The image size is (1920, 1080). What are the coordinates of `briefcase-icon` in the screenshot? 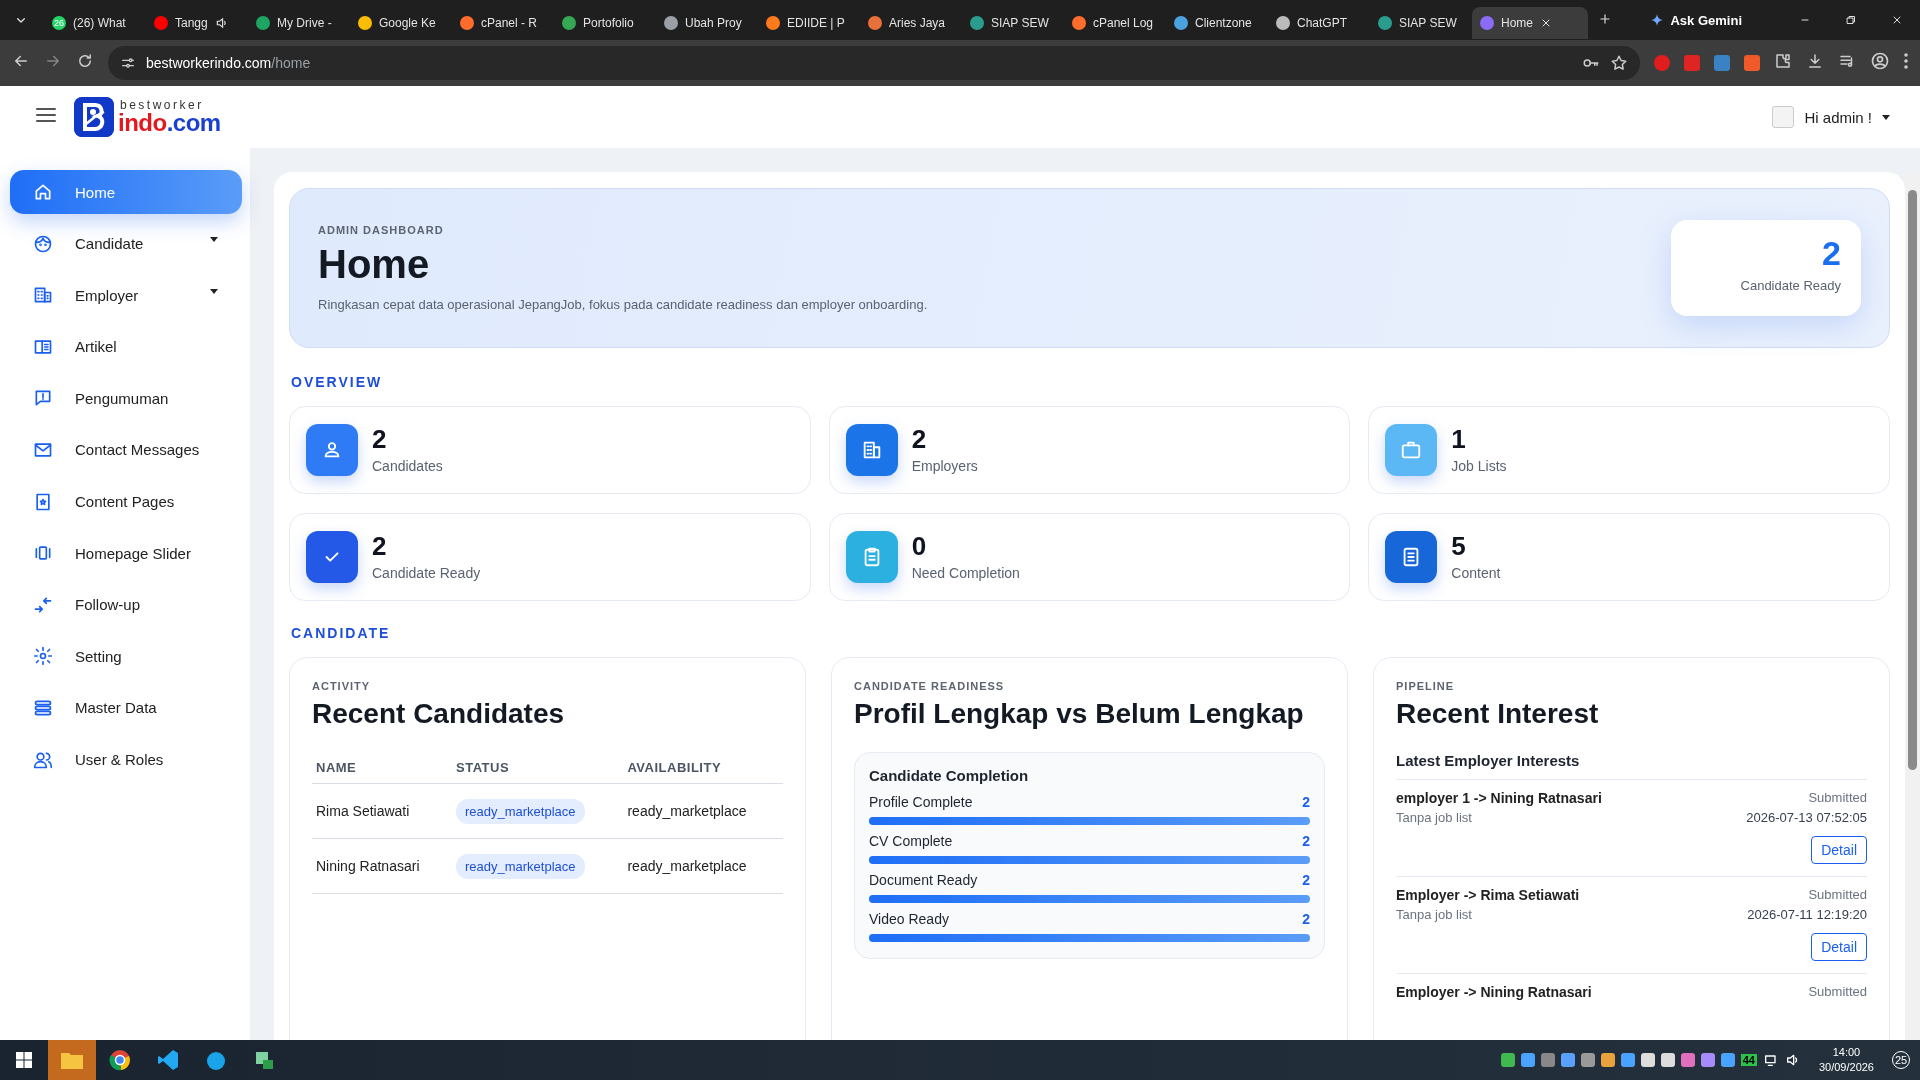 It's located at (1411, 450).